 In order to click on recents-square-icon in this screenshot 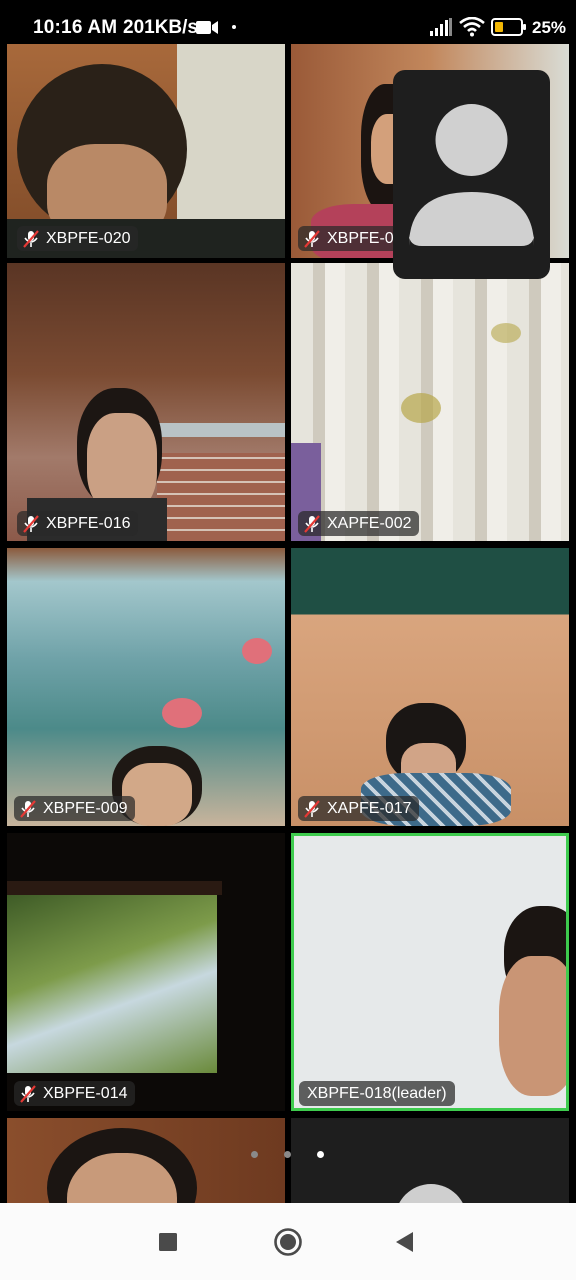, I will do `click(168, 1242)`.